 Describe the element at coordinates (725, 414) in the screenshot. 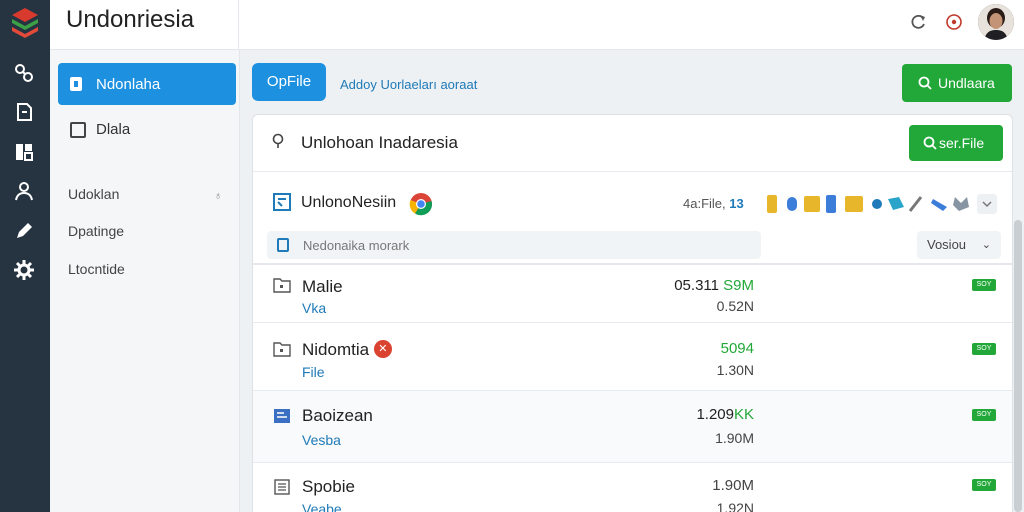

I see `row-value: 1.209KK` at that location.